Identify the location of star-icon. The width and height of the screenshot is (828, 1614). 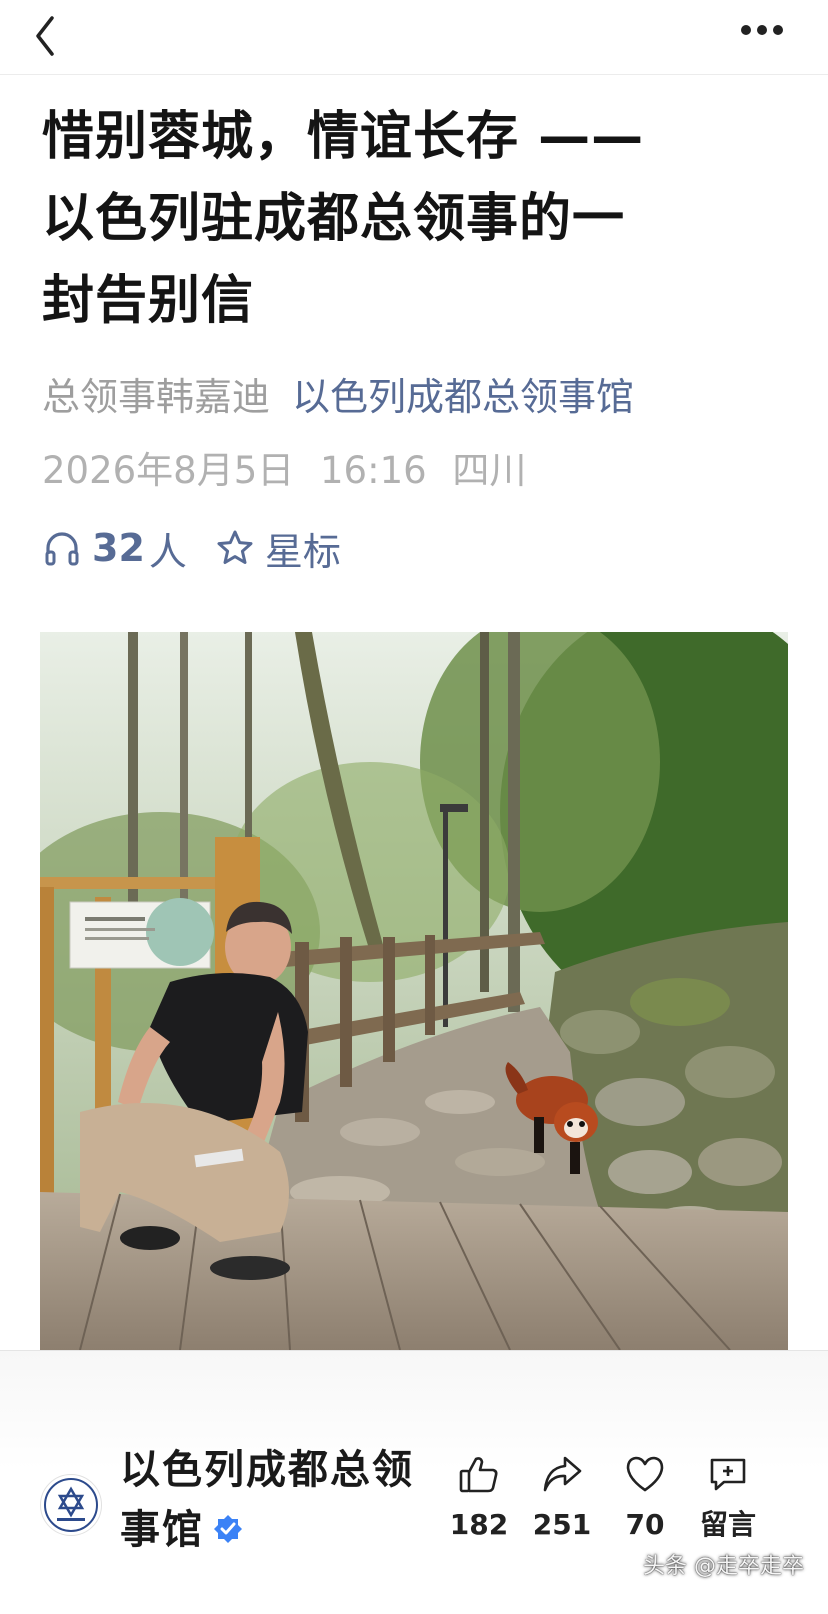
(235, 547).